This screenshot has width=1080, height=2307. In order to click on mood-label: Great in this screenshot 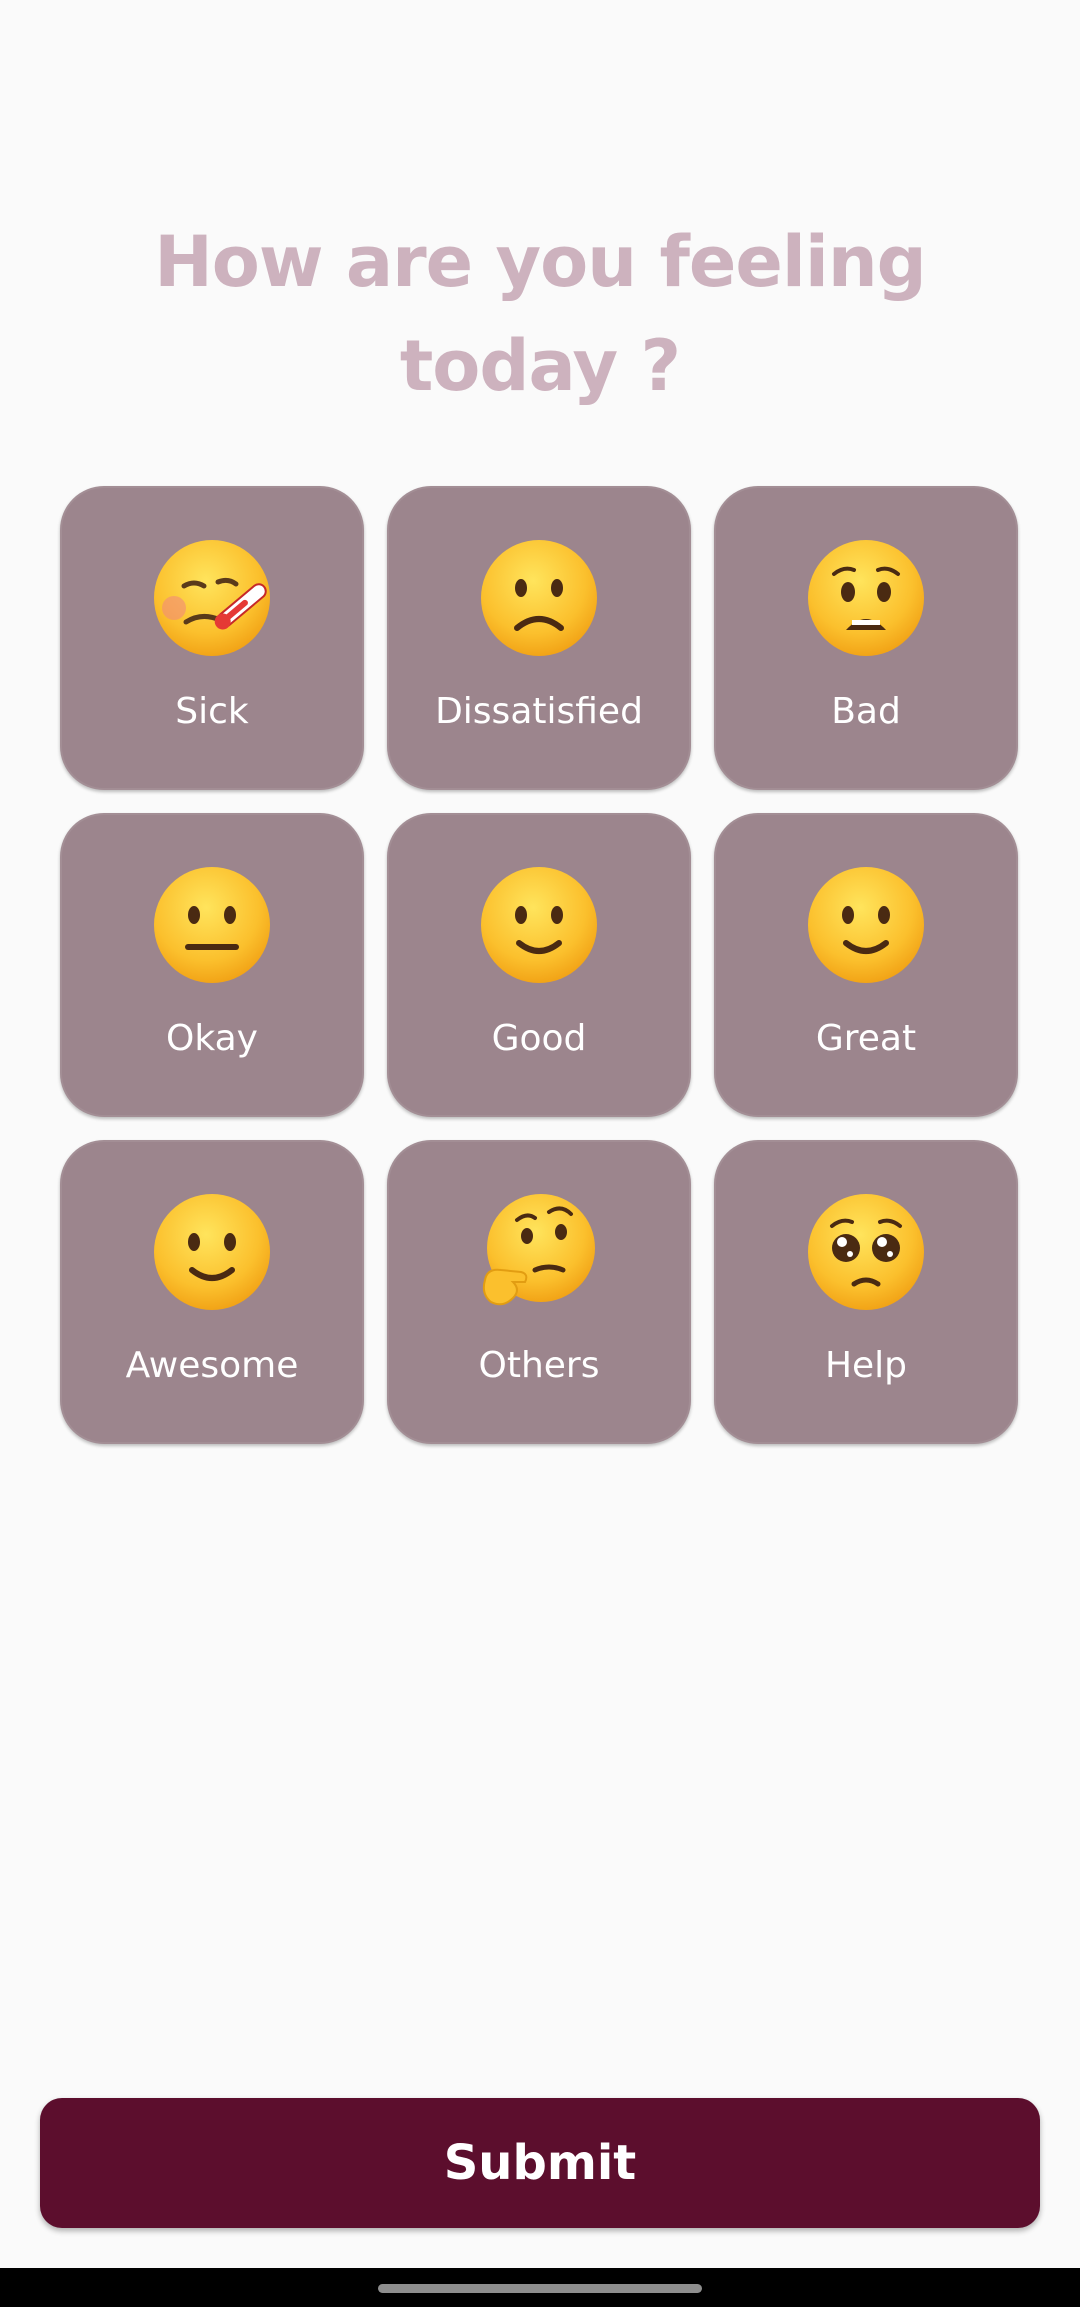, I will do `click(866, 1038)`.